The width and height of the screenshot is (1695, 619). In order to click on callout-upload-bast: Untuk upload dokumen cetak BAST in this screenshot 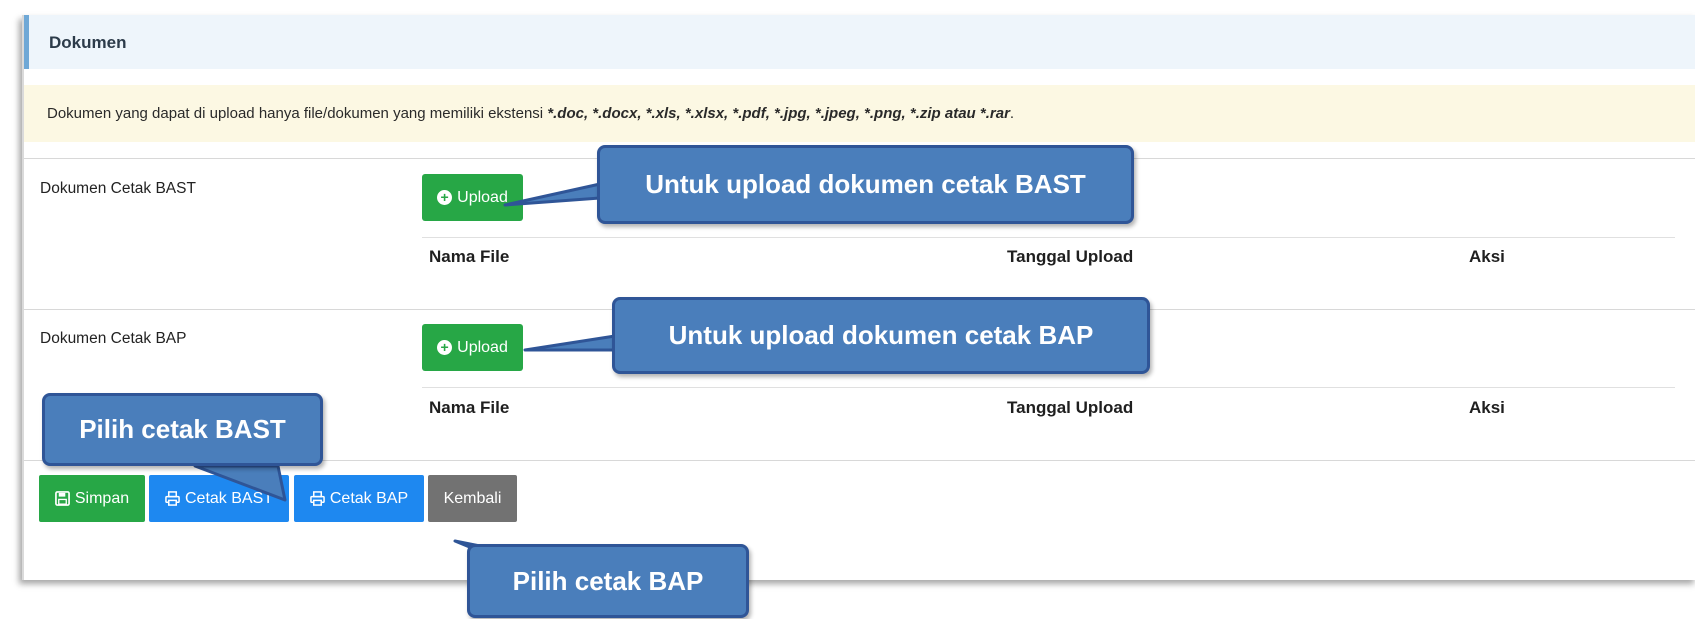, I will do `click(865, 184)`.